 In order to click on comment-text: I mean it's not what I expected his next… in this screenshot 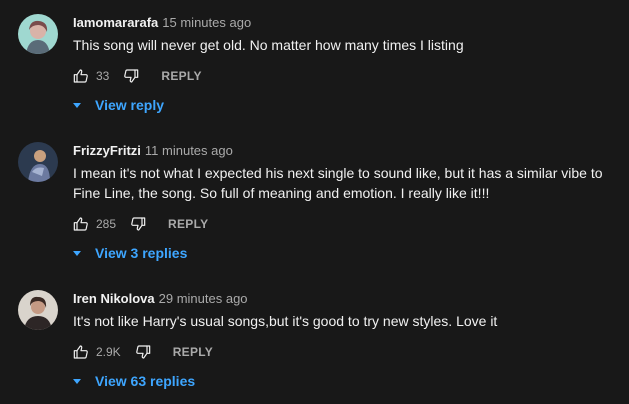, I will do `click(338, 183)`.